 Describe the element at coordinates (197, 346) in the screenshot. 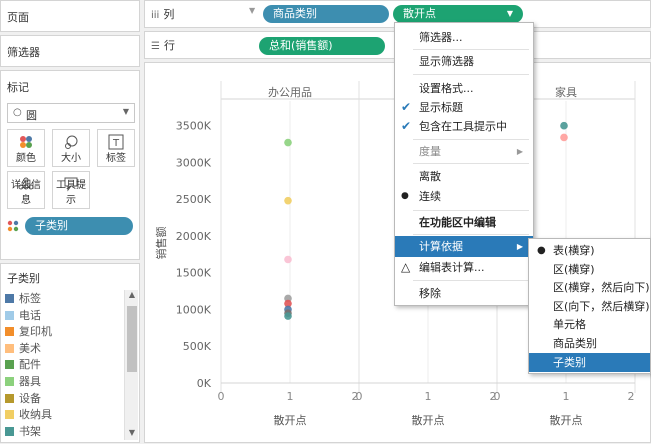

I see `y-tick-label: 500K` at that location.